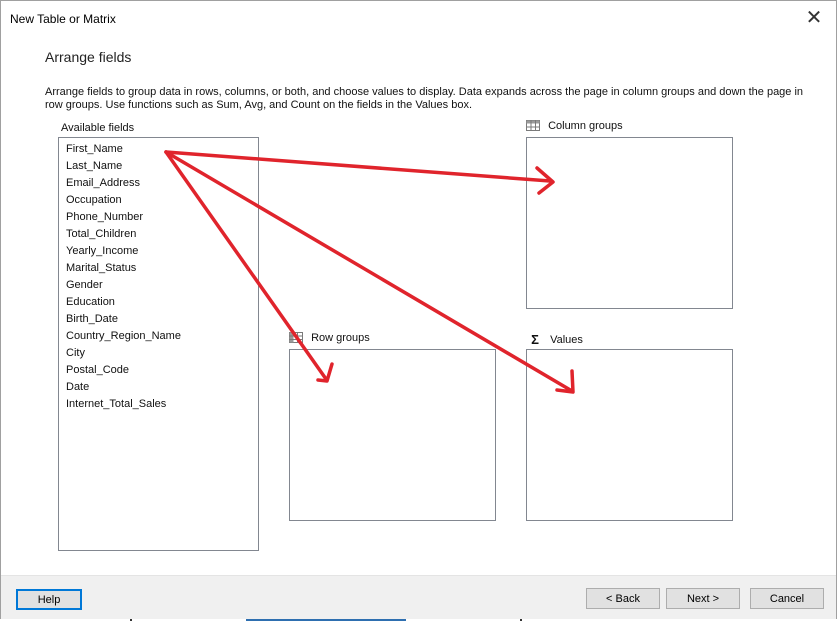  Describe the element at coordinates (535, 339) in the screenshot. I see `sigma-icon: Σ` at that location.